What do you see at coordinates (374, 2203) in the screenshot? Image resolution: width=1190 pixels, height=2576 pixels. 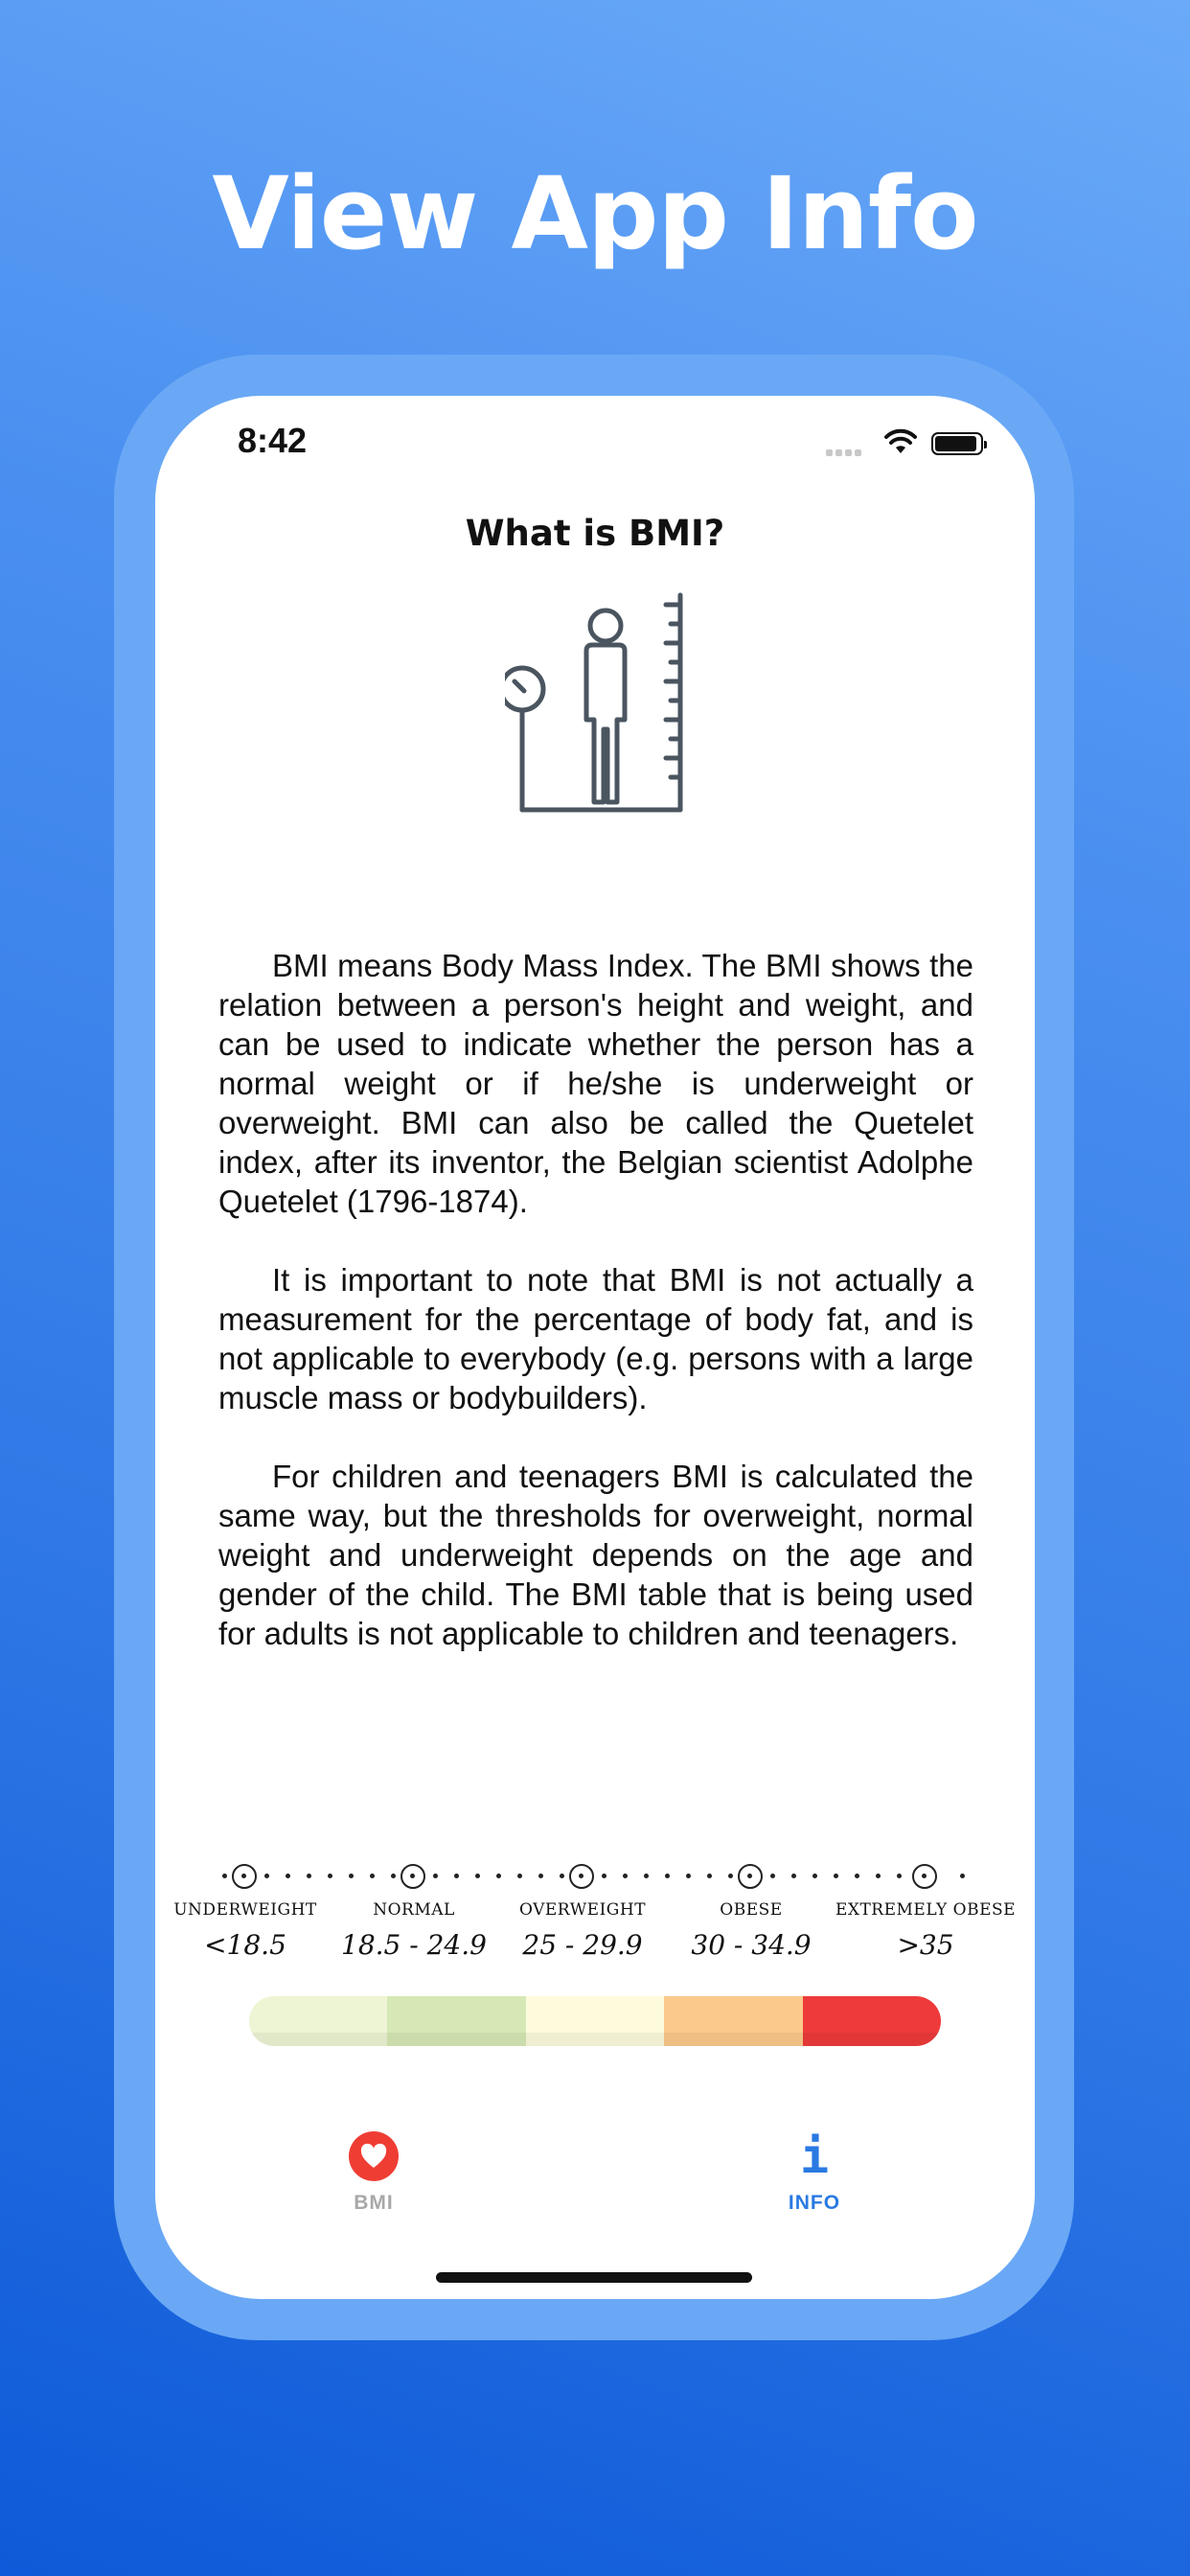 I see `tab-bmi-label: BMI` at bounding box center [374, 2203].